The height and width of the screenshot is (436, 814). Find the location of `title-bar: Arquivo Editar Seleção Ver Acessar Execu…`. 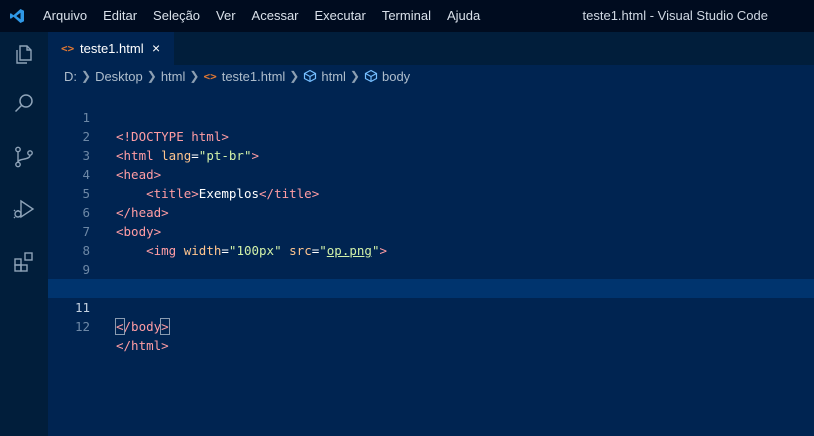

title-bar: Arquivo Editar Seleção Ver Acessar Execu… is located at coordinates (407, 16).